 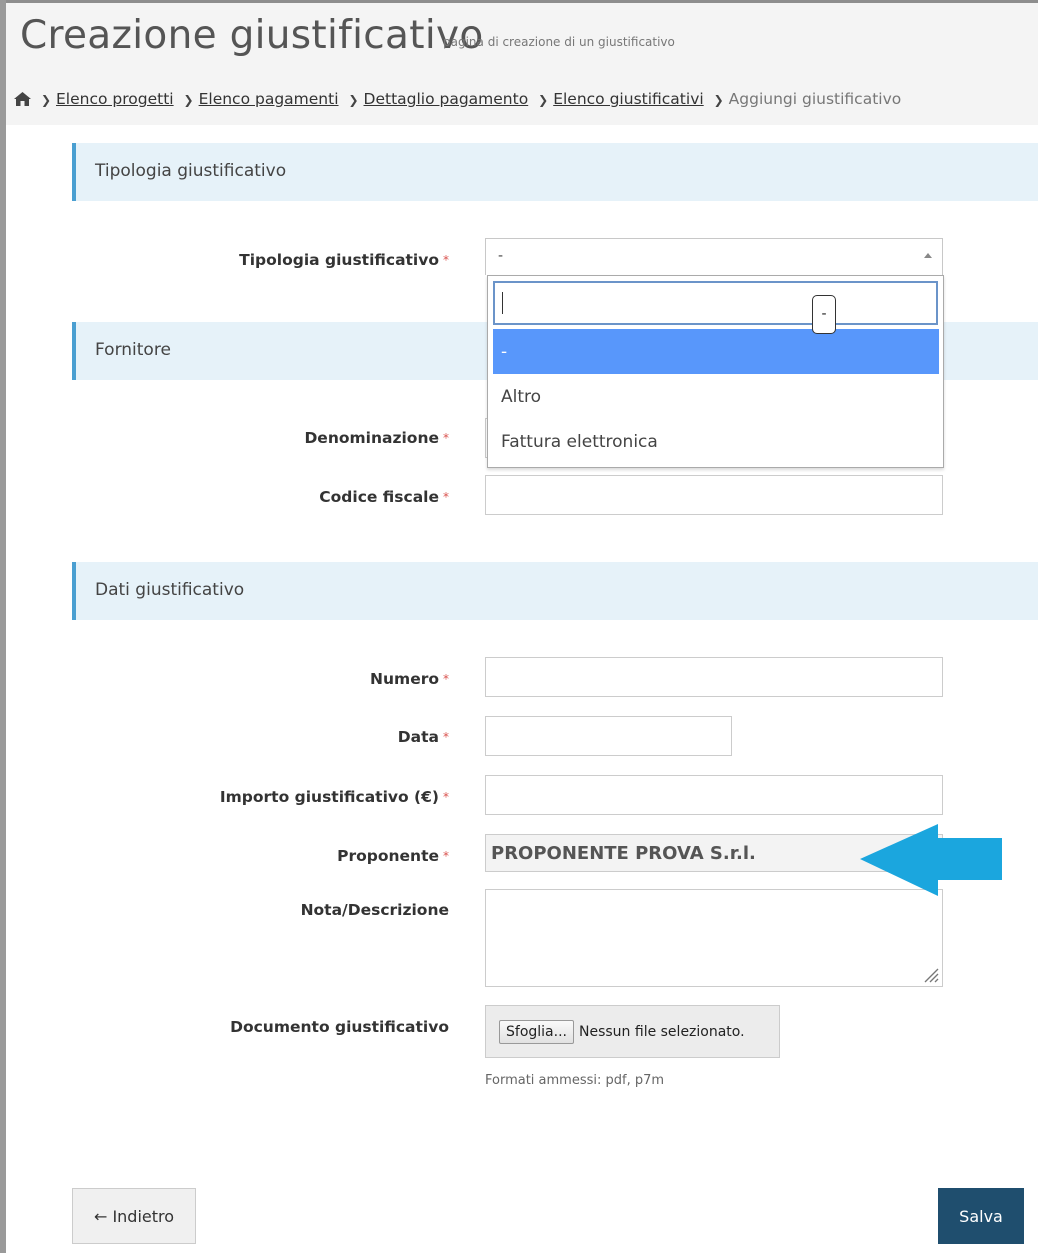 I want to click on dropdown-option: Fattura elettronica, so click(x=716, y=441).